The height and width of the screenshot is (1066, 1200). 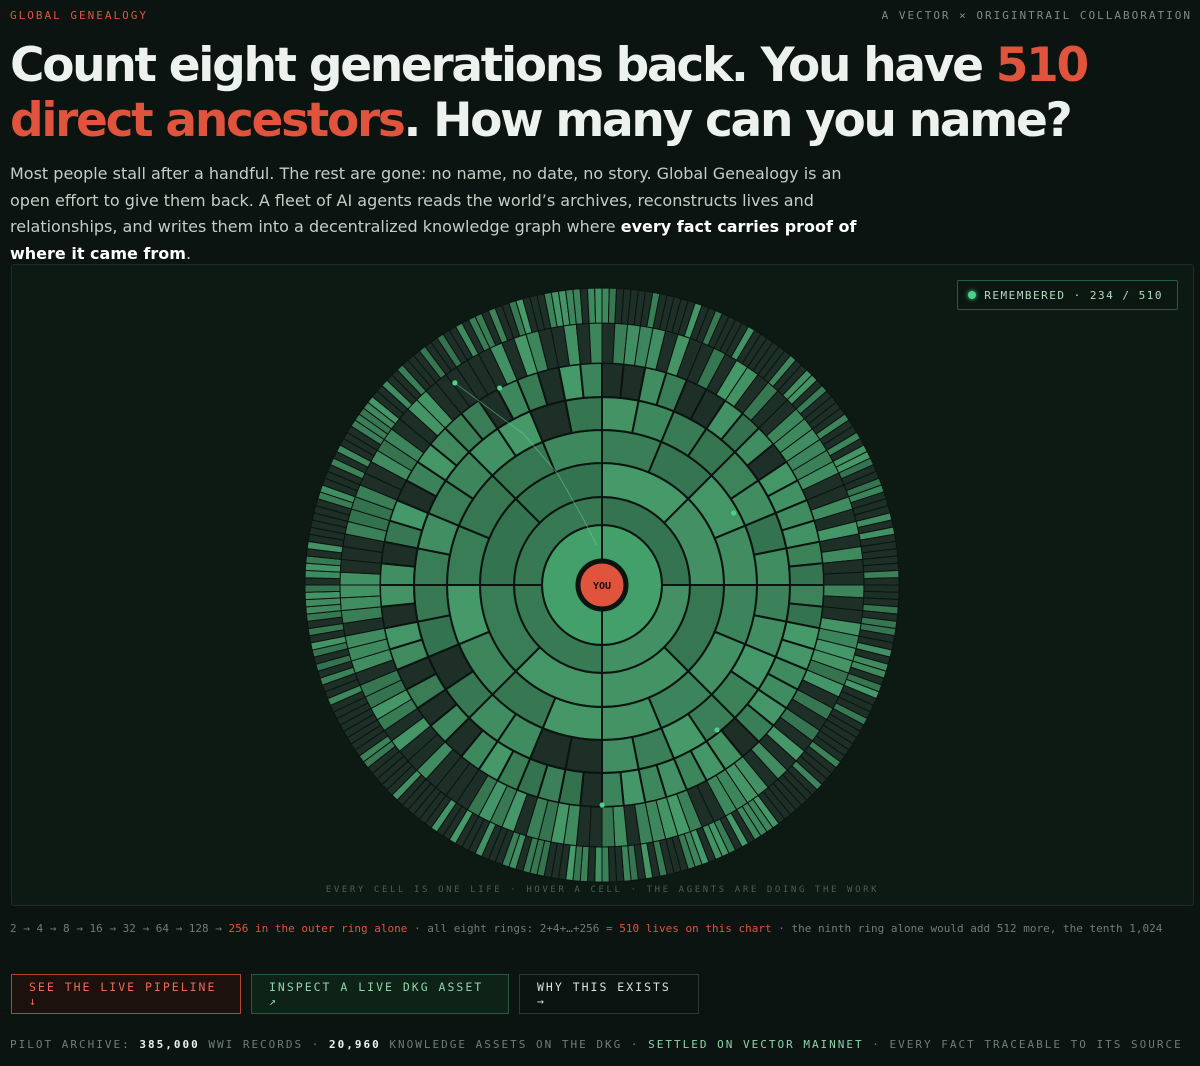 I want to click on collaboration-label: A VECTOR × ORIGINTRAIL COLLABORATION, so click(x=1036, y=15).